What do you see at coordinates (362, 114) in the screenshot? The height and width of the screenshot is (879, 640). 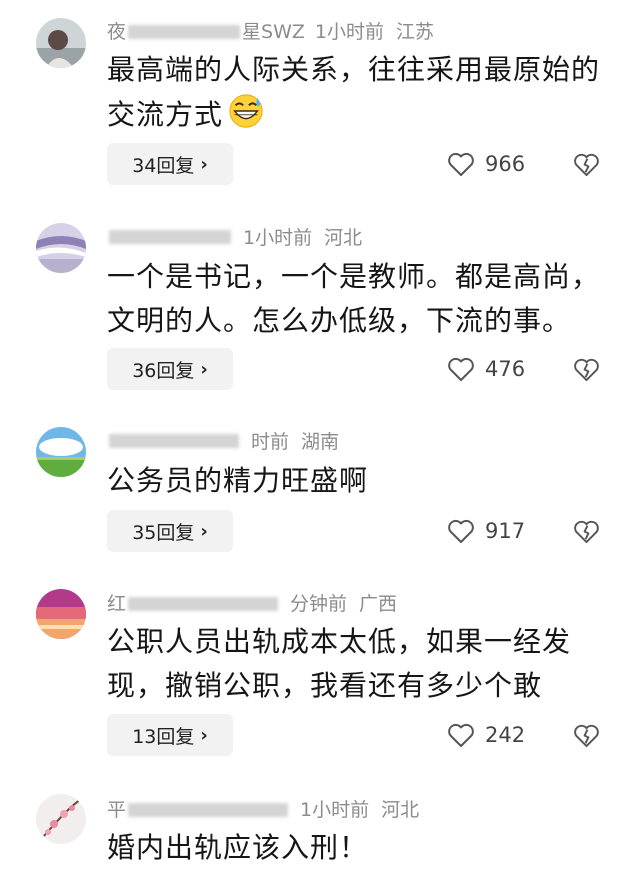 I see `comment-line-with-emoji: 交流方式` at bounding box center [362, 114].